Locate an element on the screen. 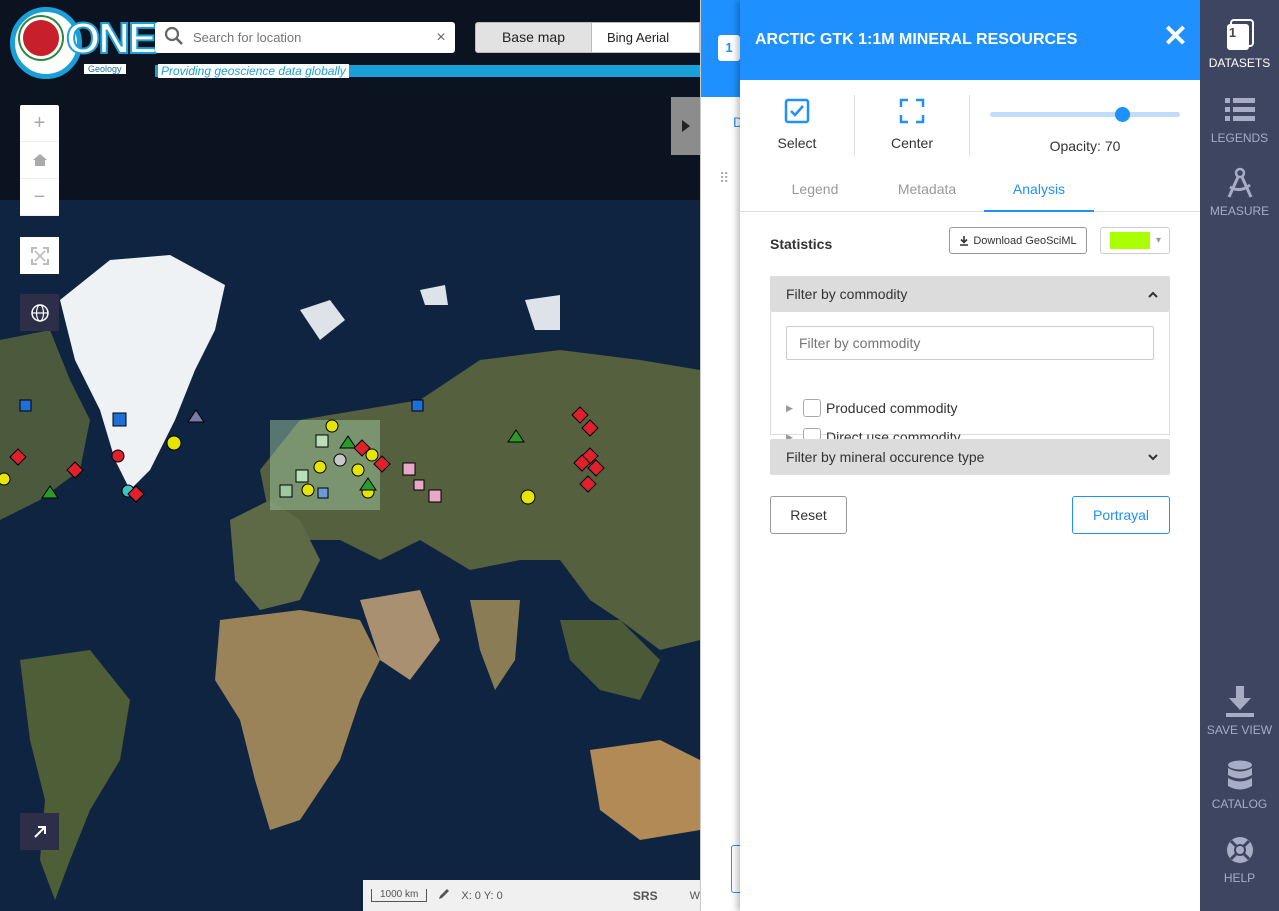 This screenshot has height=911, width=1279. checkbox is located at coordinates (812, 408).